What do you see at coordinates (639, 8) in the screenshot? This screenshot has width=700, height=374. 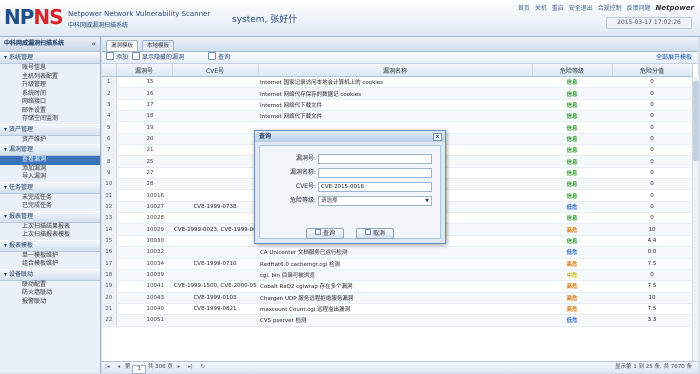 I see `nav-feedback-link: 反馈问题` at bounding box center [639, 8].